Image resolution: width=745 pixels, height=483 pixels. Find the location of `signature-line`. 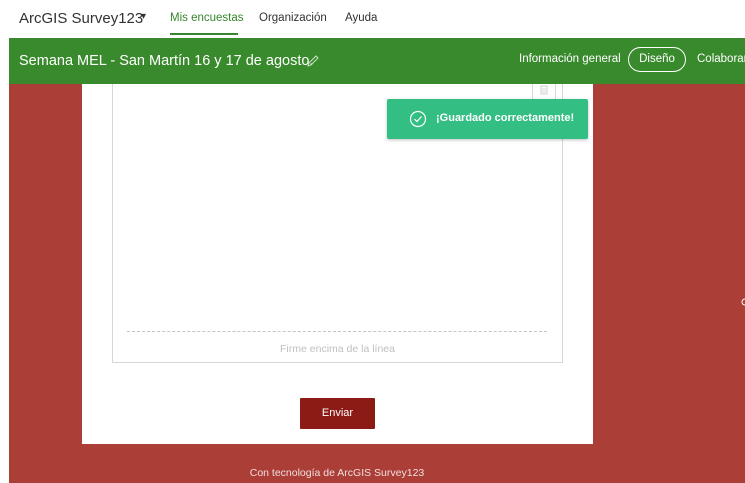

signature-line is located at coordinates (337, 331).